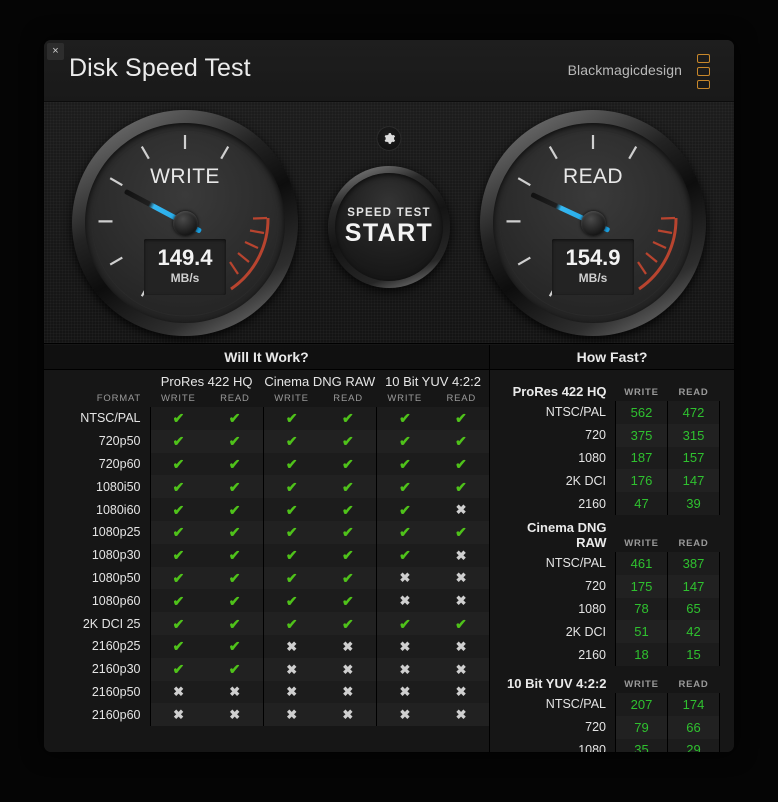 The image size is (778, 802). Describe the element at coordinates (693, 481) in the screenshot. I see `how-fast-read-value: 147` at that location.